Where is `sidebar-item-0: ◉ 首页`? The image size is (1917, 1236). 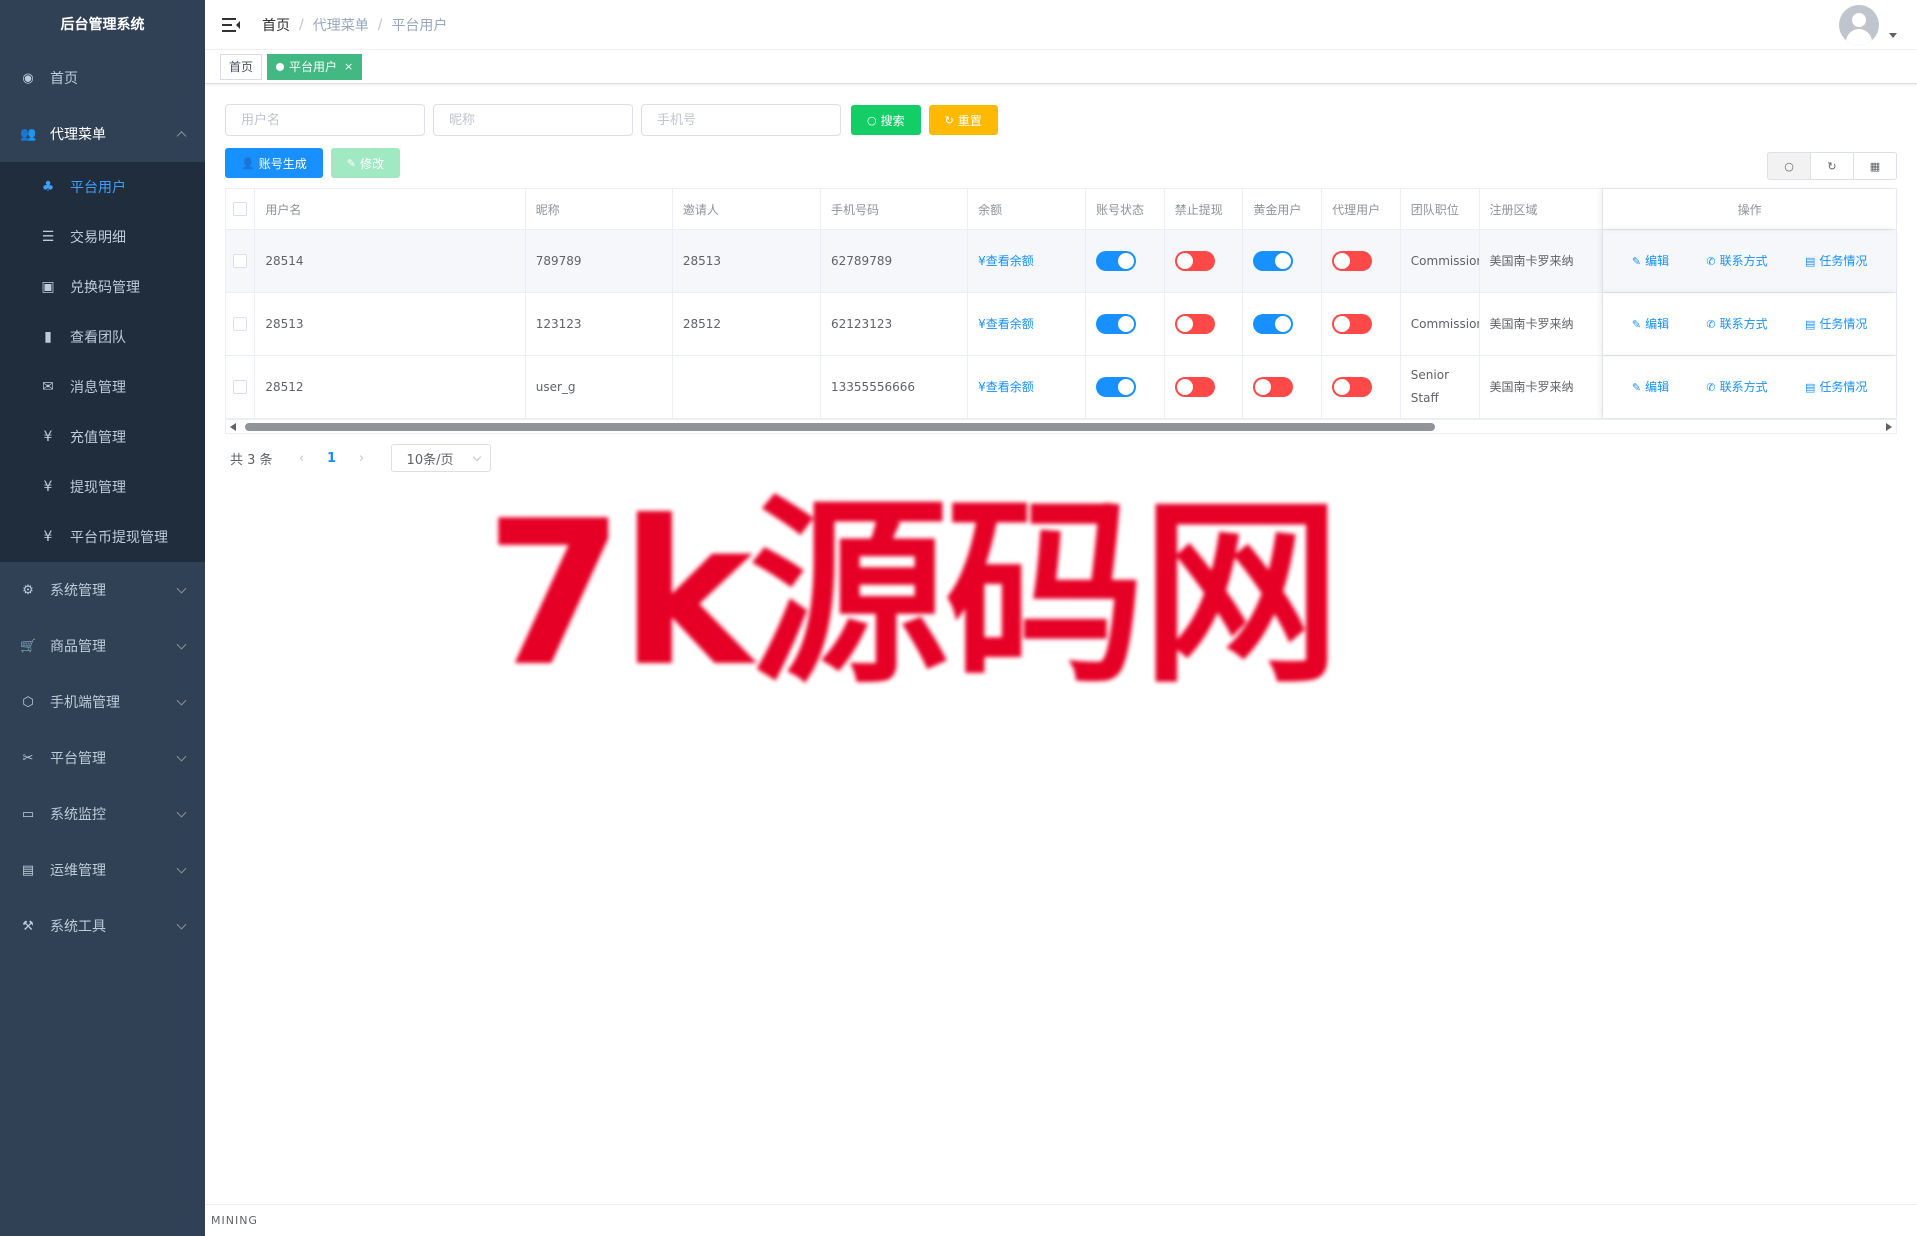 sidebar-item-0: ◉ 首页 is located at coordinates (102, 78).